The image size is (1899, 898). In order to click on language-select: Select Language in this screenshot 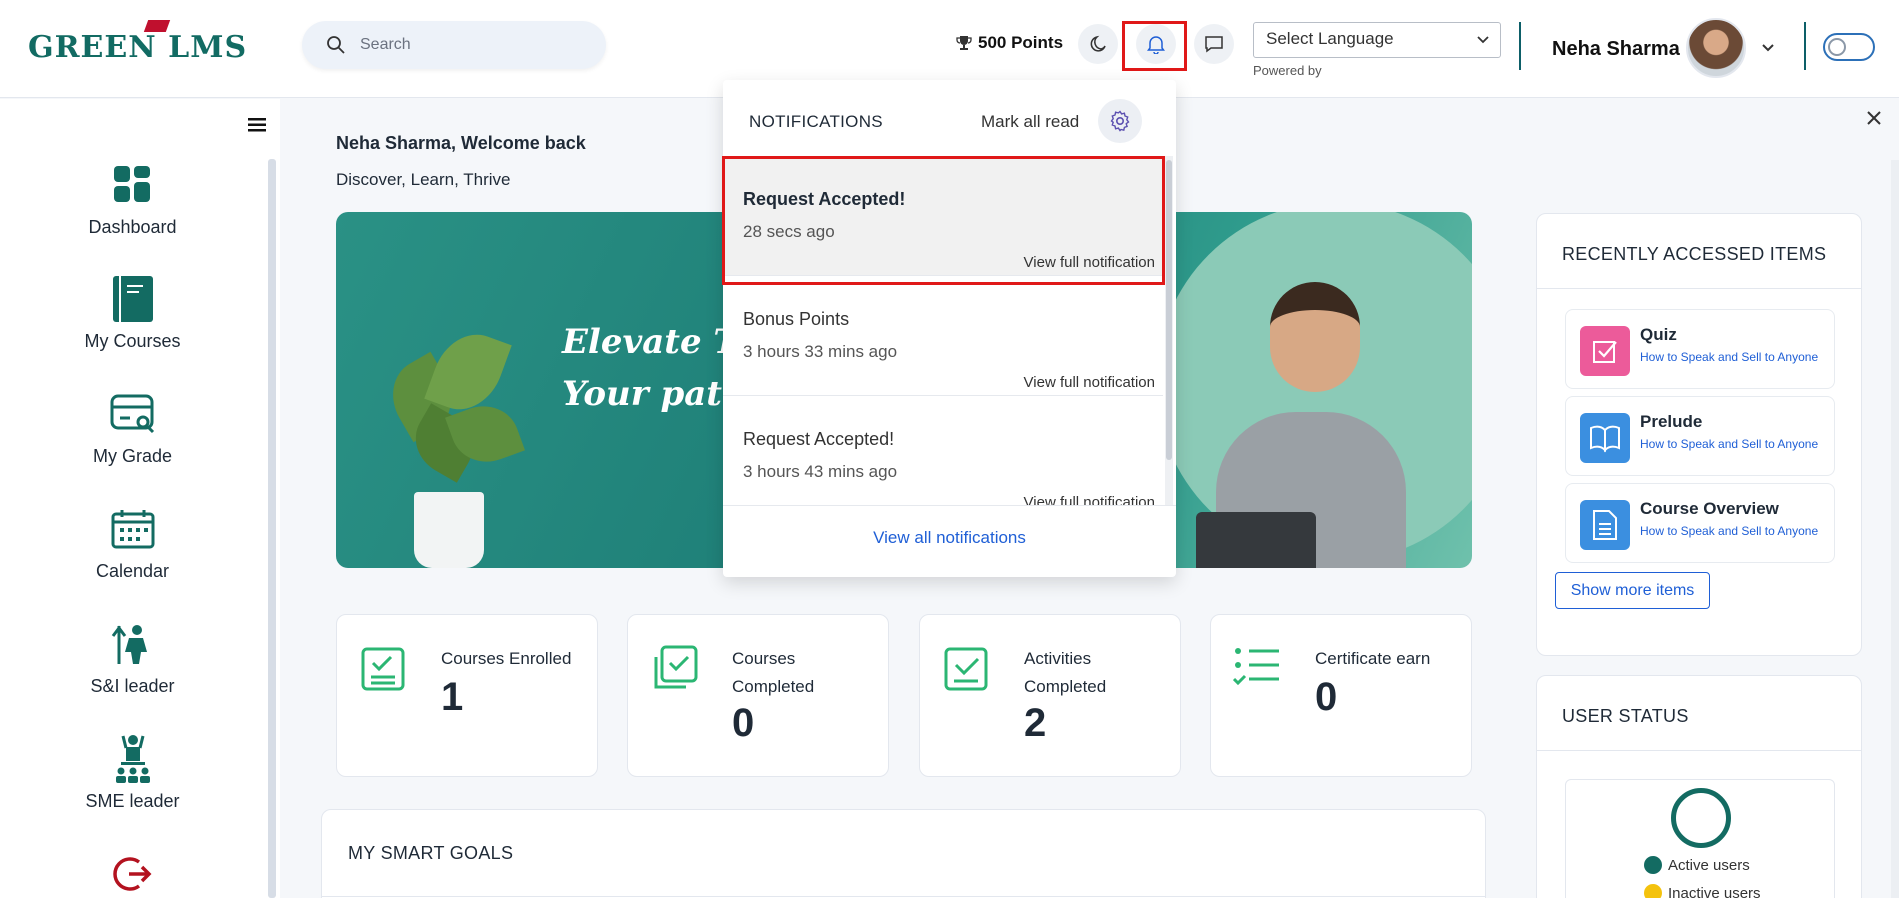, I will do `click(1377, 40)`.